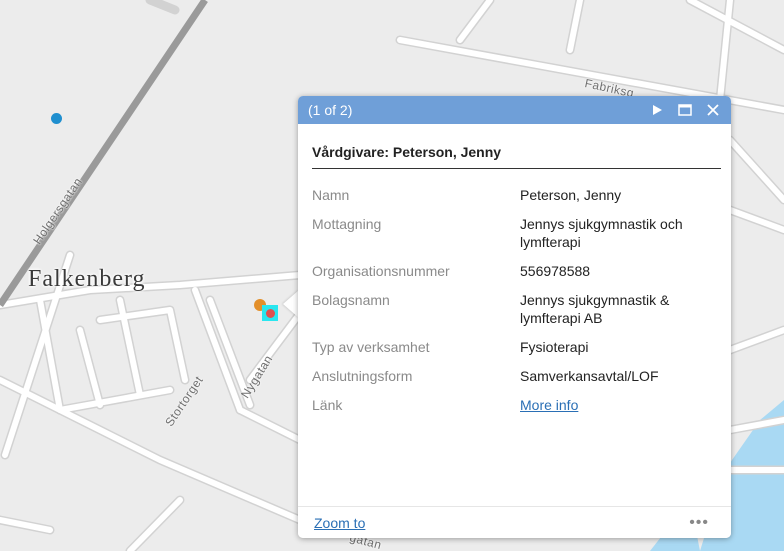 Image resolution: width=784 pixels, height=551 pixels. What do you see at coordinates (713, 110) in the screenshot?
I see `close-icon` at bounding box center [713, 110].